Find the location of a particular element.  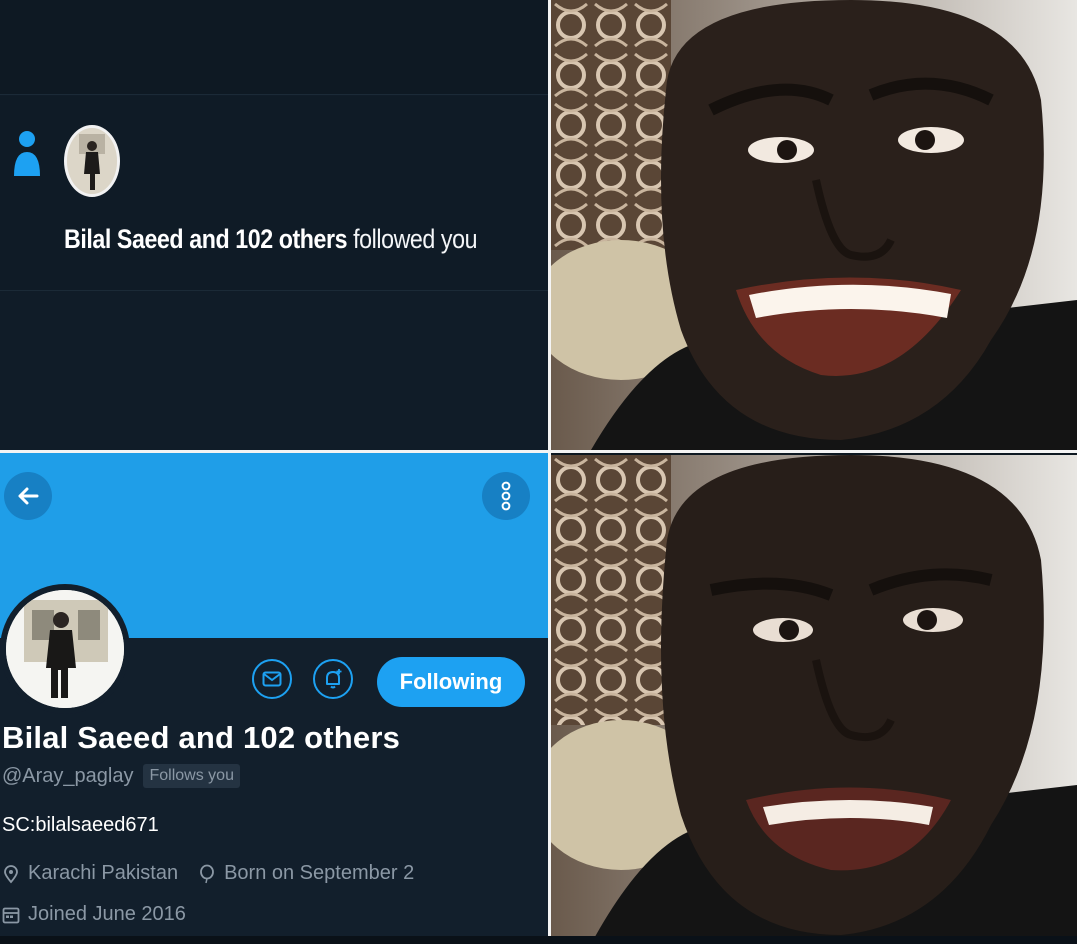

notification-count: 102 others is located at coordinates (291, 239).